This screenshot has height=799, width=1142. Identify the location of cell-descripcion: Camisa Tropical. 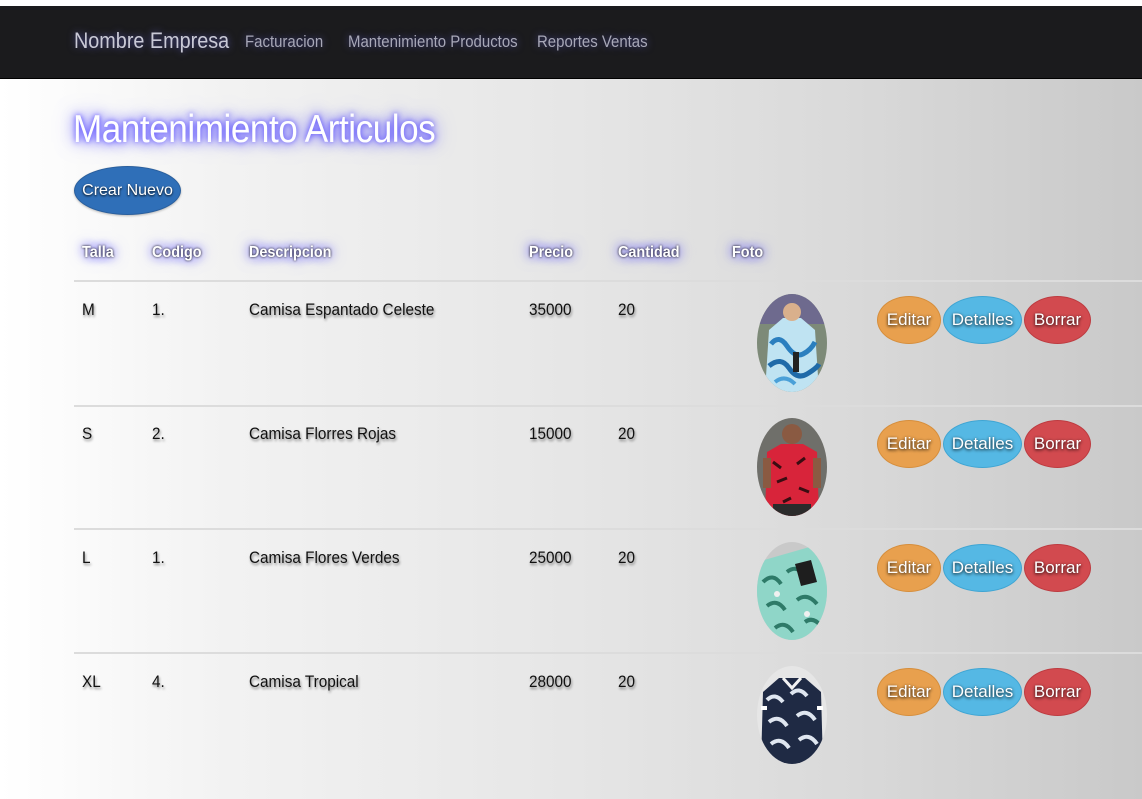
(304, 681).